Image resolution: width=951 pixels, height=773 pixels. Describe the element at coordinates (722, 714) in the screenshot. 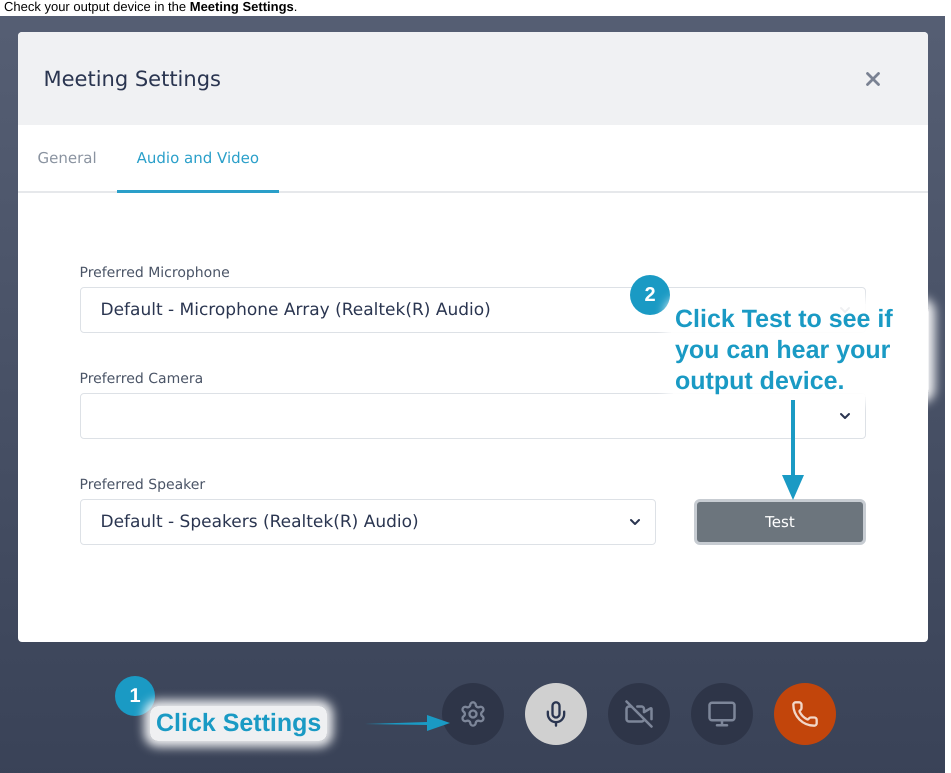

I see `monitor-icon` at that location.